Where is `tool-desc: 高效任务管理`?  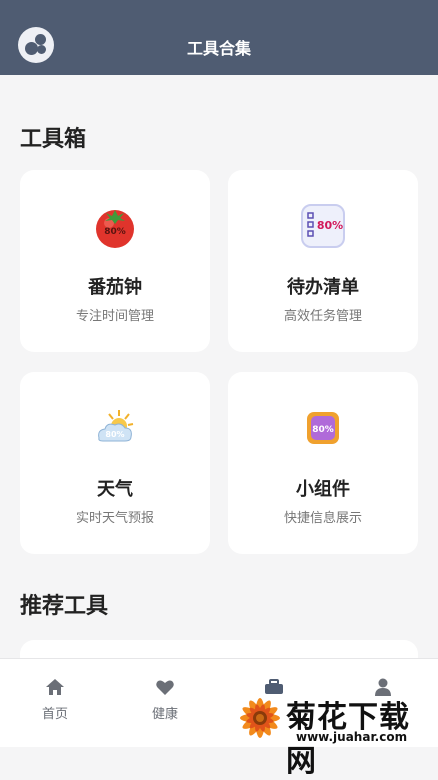 tool-desc: 高效任务管理 is located at coordinates (322, 316).